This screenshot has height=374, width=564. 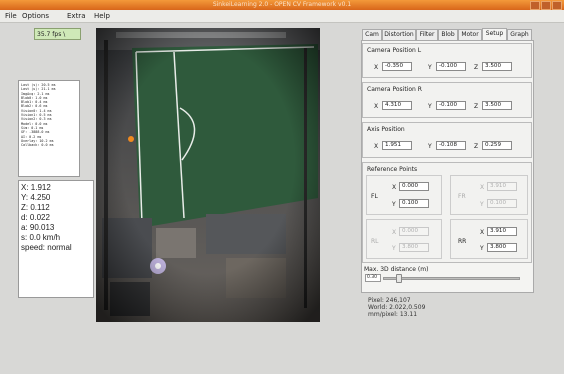 What do you see at coordinates (37, 145) in the screenshot?
I see `stats-row: Callback: 0.0 ms` at bounding box center [37, 145].